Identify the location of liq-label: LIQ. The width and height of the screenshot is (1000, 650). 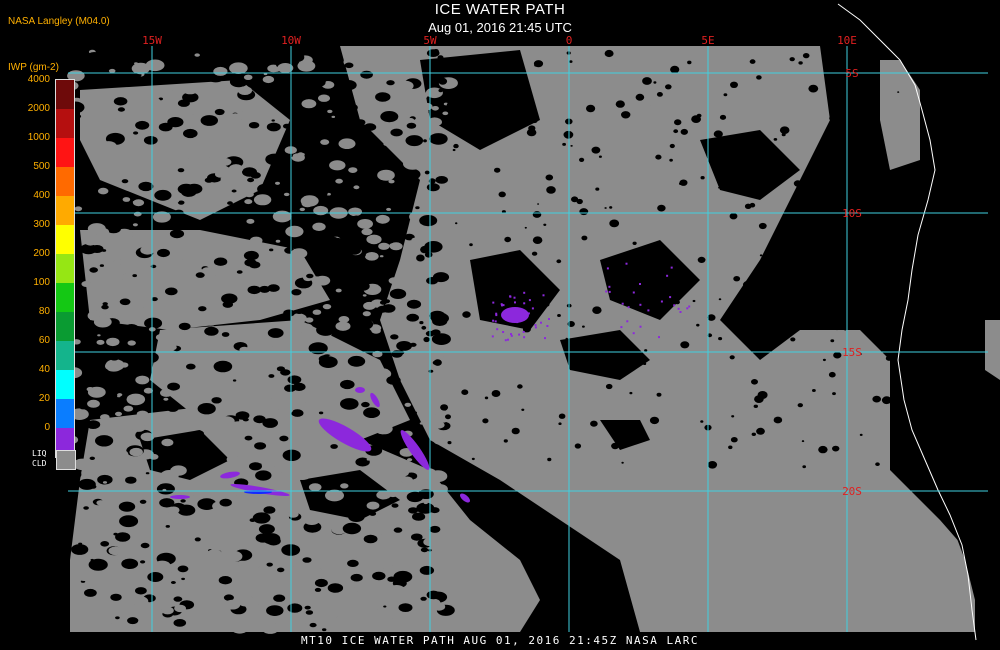
(39, 453).